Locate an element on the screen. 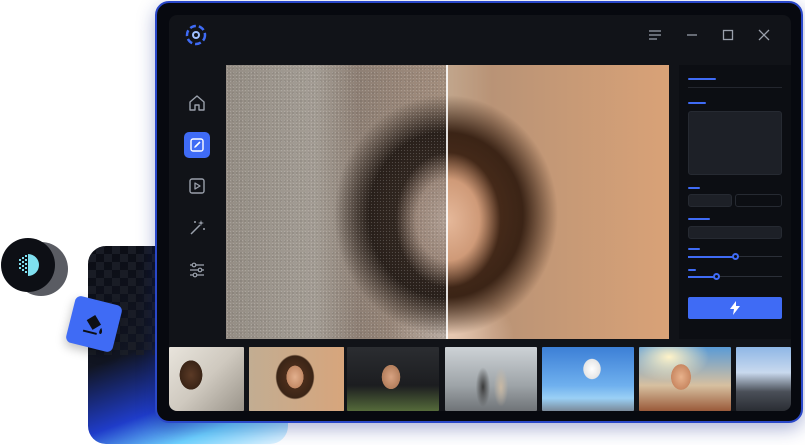  sidebar-item-magic-wand is located at coordinates (197, 228).